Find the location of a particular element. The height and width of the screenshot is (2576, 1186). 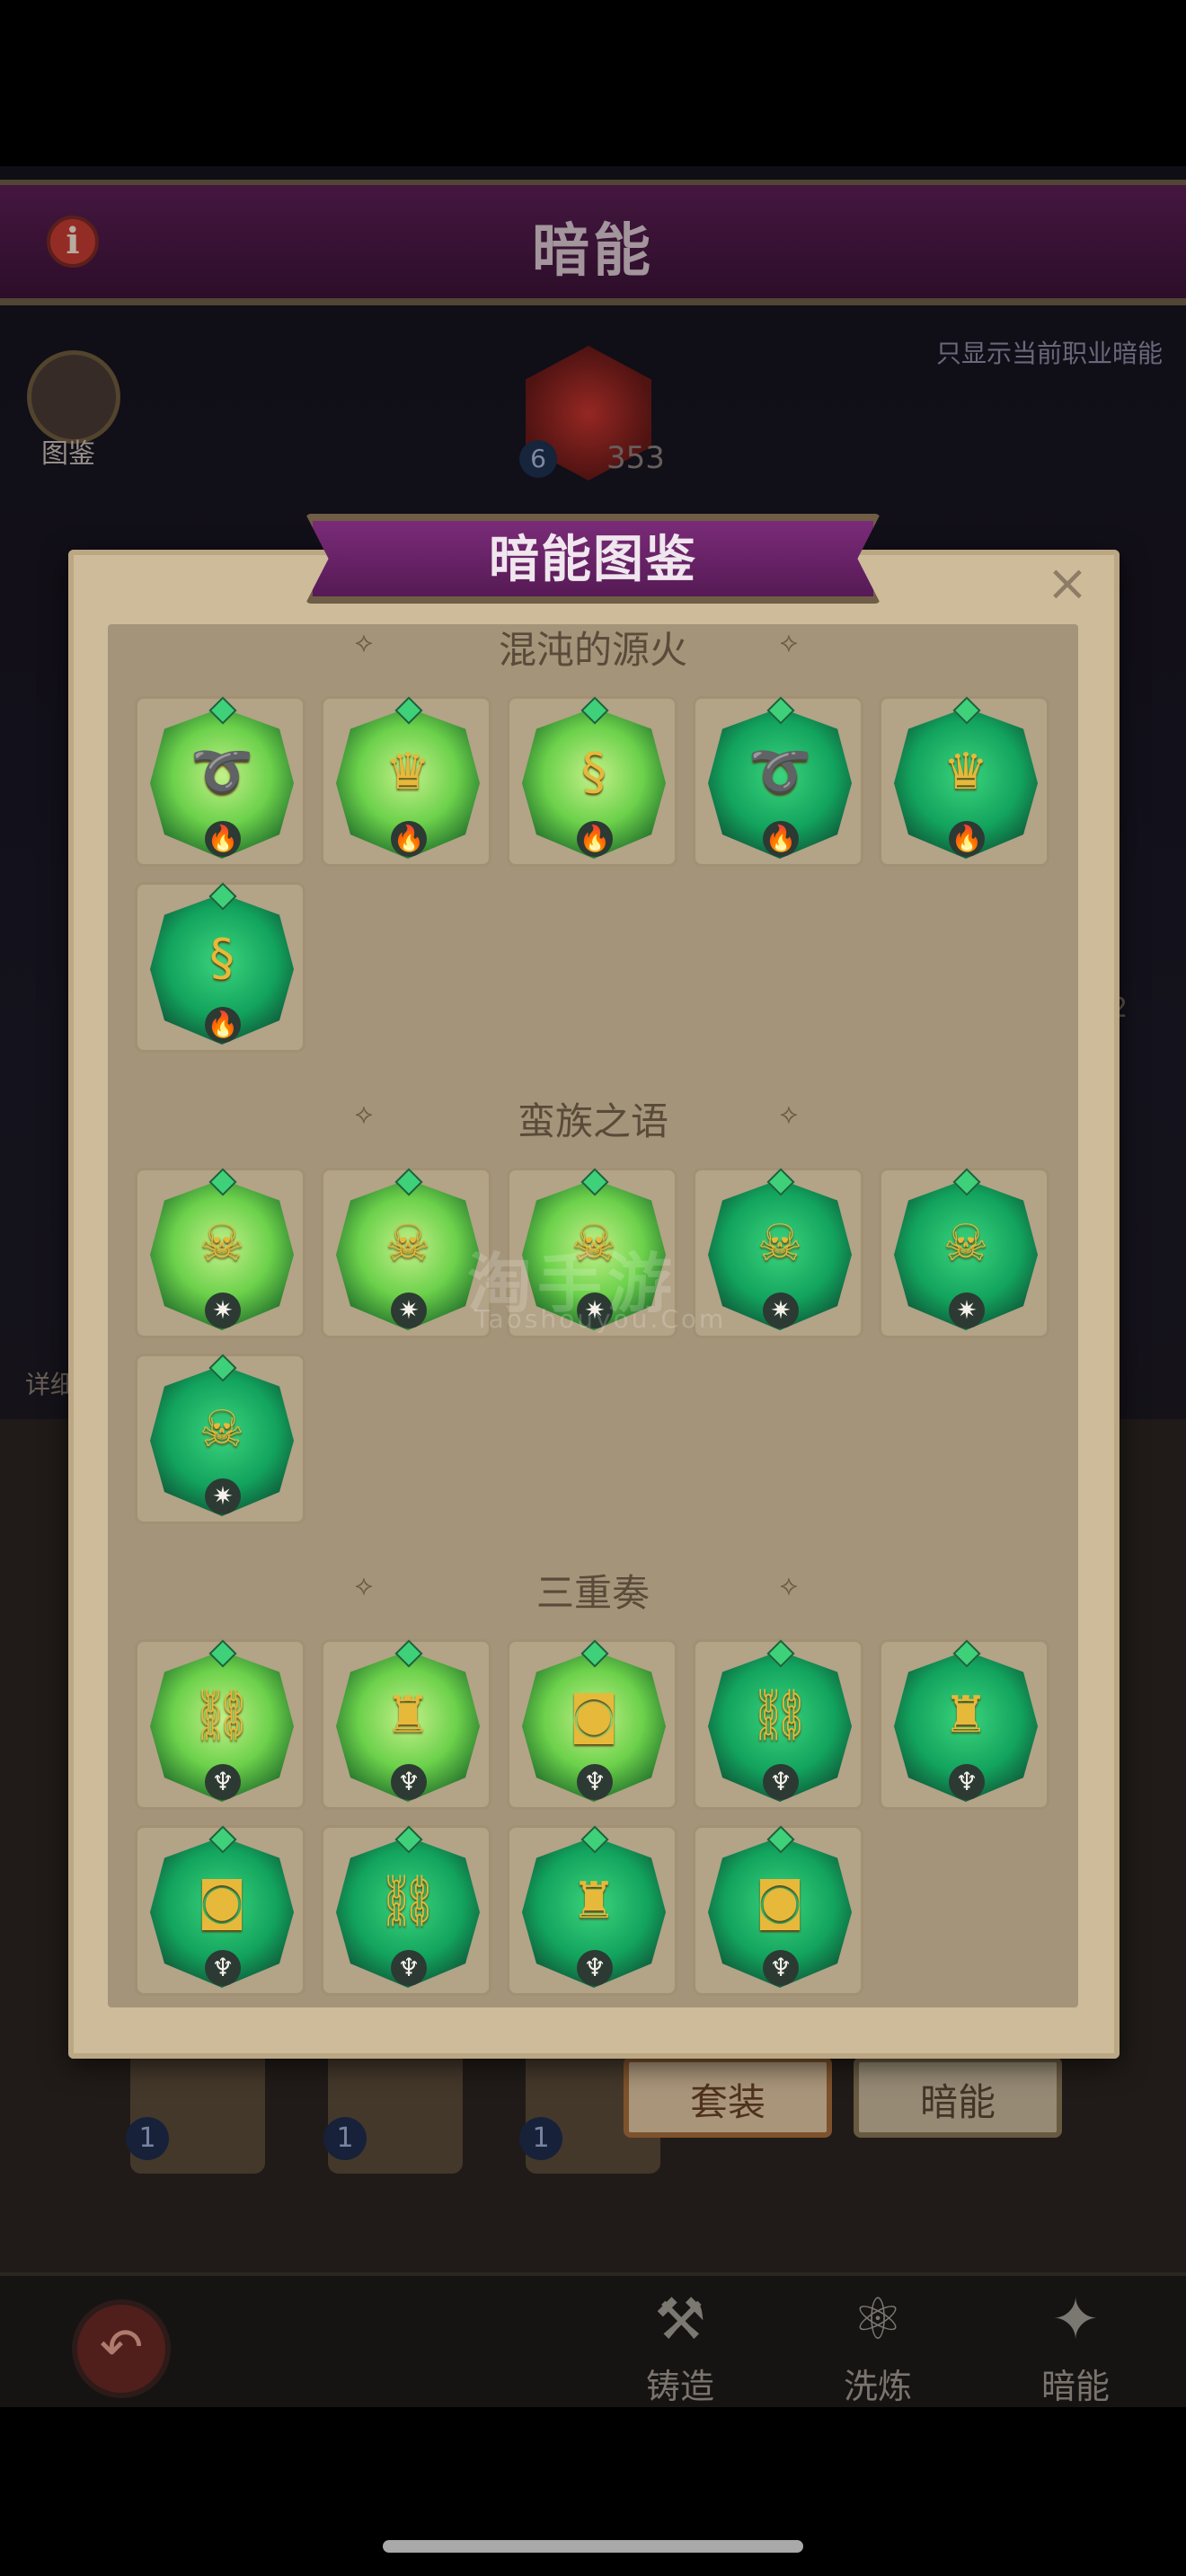

horned-skull-icon: ☠ is located at coordinates (222, 1429).